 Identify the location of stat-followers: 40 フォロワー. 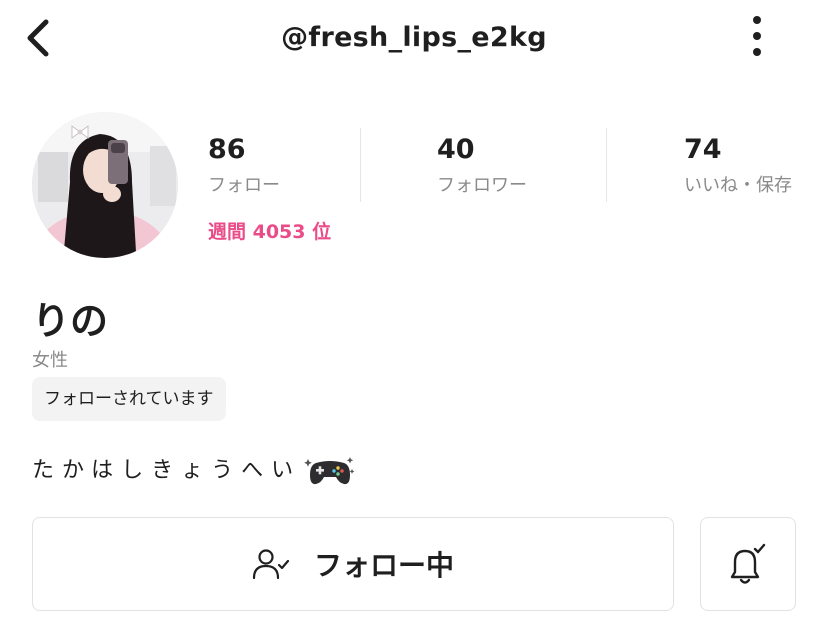
(482, 165).